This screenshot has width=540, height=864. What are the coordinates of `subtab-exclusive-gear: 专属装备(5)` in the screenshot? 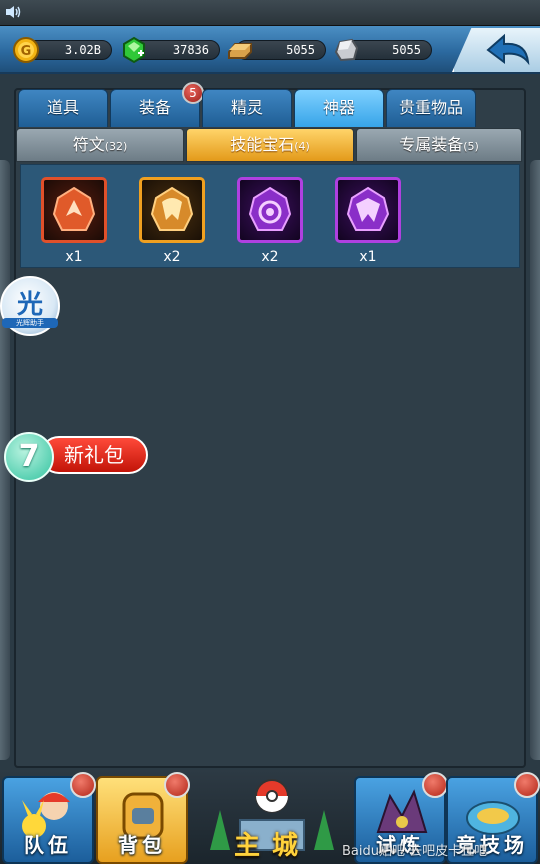 It's located at (439, 145).